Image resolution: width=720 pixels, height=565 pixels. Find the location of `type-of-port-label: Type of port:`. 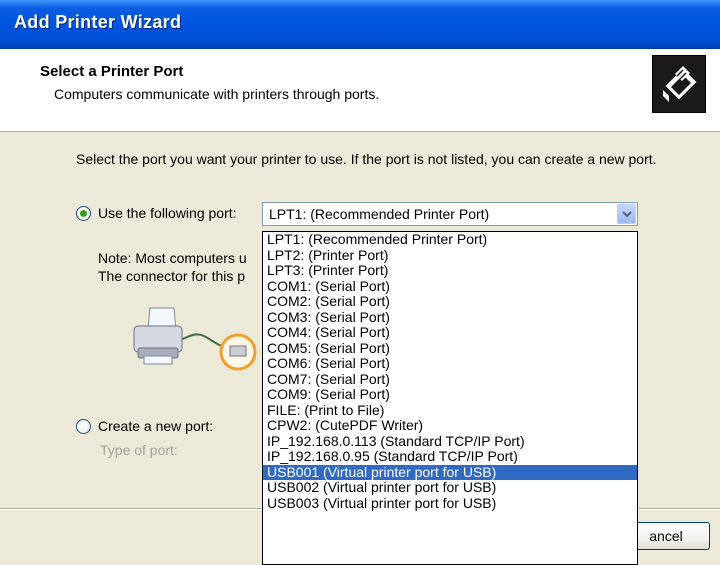

type-of-port-label: Type of port: is located at coordinates (139, 450).